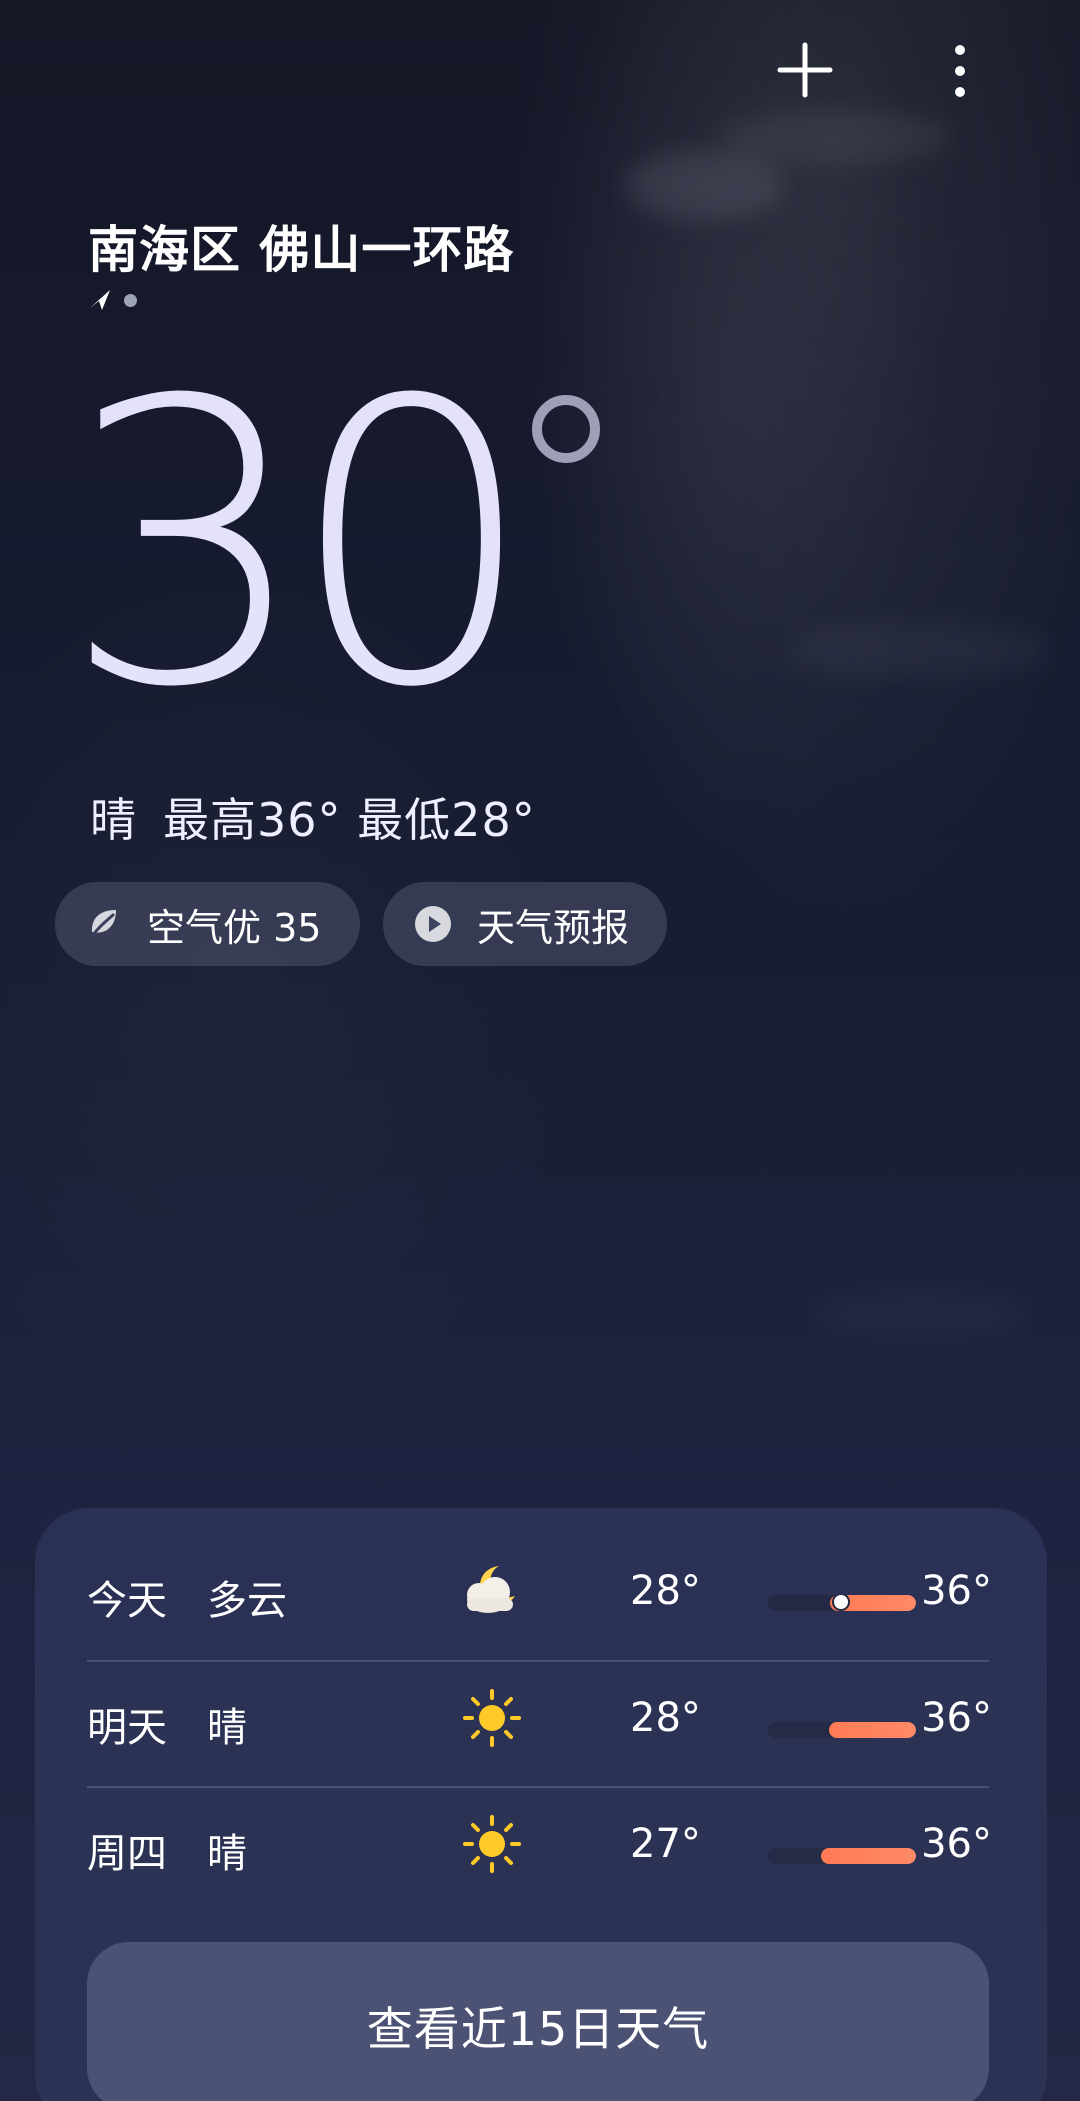 The width and height of the screenshot is (1080, 2101). I want to click on weather-forecast-button: 天气预报, so click(525, 924).